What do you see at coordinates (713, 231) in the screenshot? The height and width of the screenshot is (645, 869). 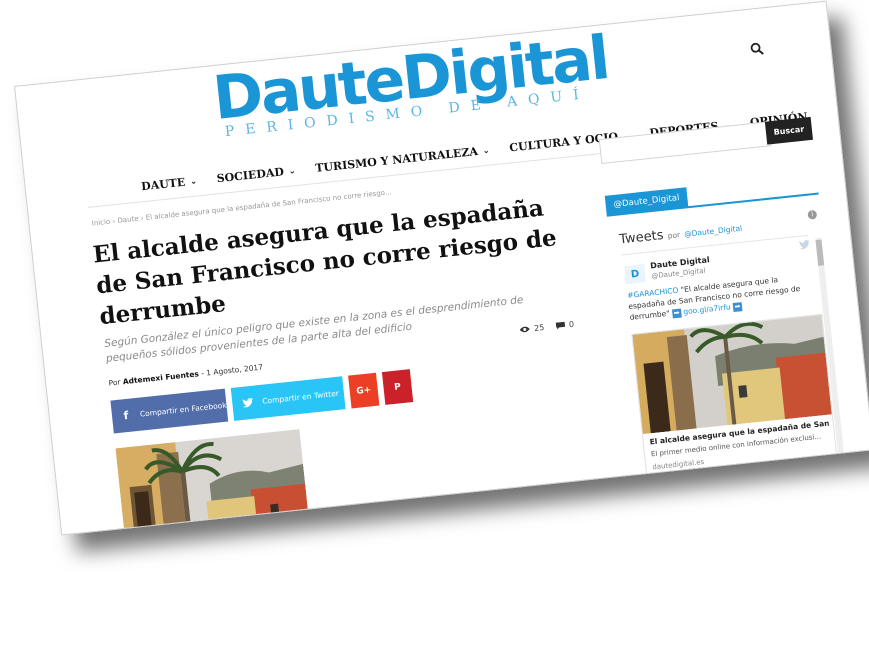 I see `twitter-handle-link: @Daute_Digital` at bounding box center [713, 231].